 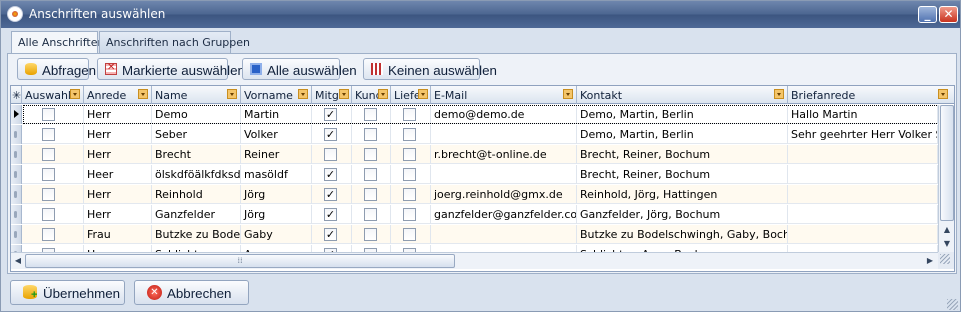 I want to click on select-none-button: Keinen auswählen, so click(x=430, y=69).